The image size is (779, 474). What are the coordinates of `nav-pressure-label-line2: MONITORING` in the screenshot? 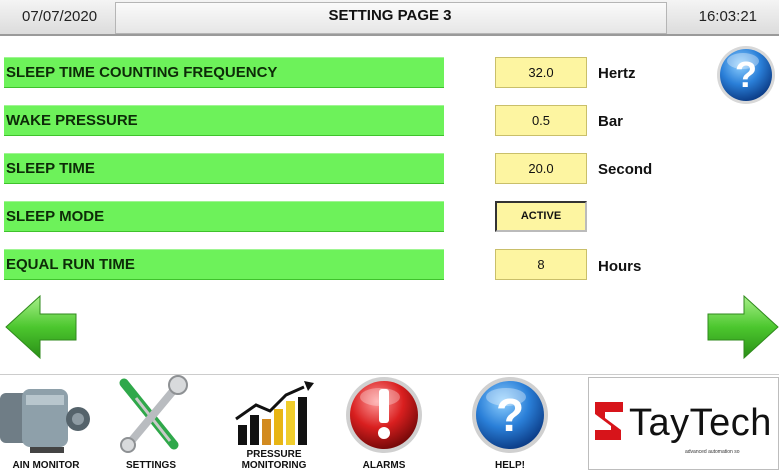 It's located at (274, 465).